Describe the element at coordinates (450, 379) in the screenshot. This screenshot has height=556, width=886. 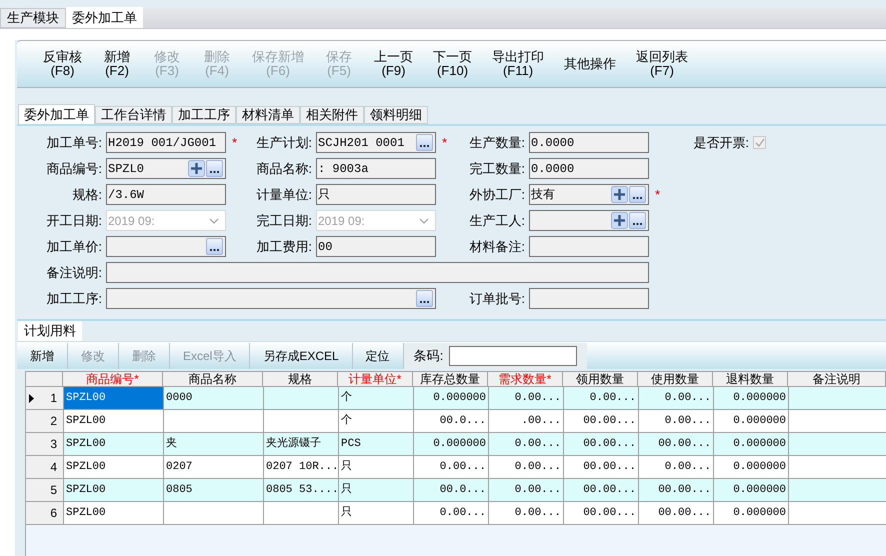
I see `column-header: 库存总数量` at that location.